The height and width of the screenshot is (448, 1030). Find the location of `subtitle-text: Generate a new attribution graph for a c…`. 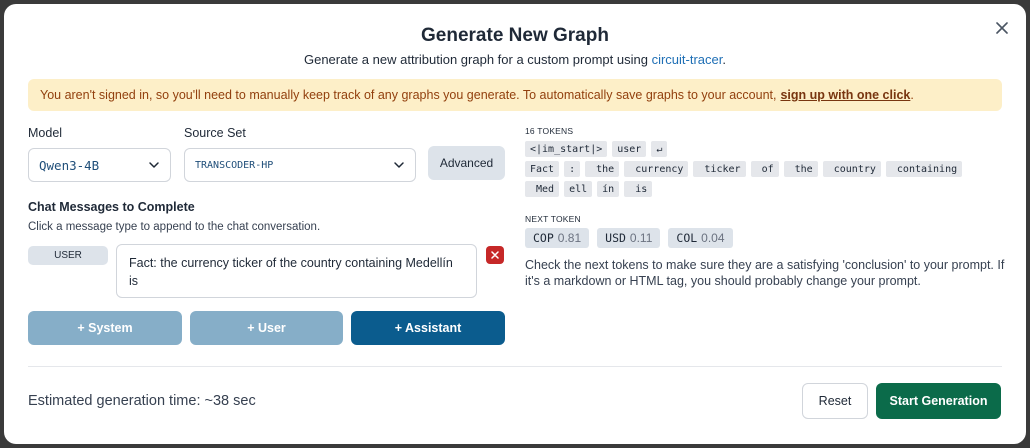

subtitle-text: Generate a new attribution graph for a c… is located at coordinates (475, 59).